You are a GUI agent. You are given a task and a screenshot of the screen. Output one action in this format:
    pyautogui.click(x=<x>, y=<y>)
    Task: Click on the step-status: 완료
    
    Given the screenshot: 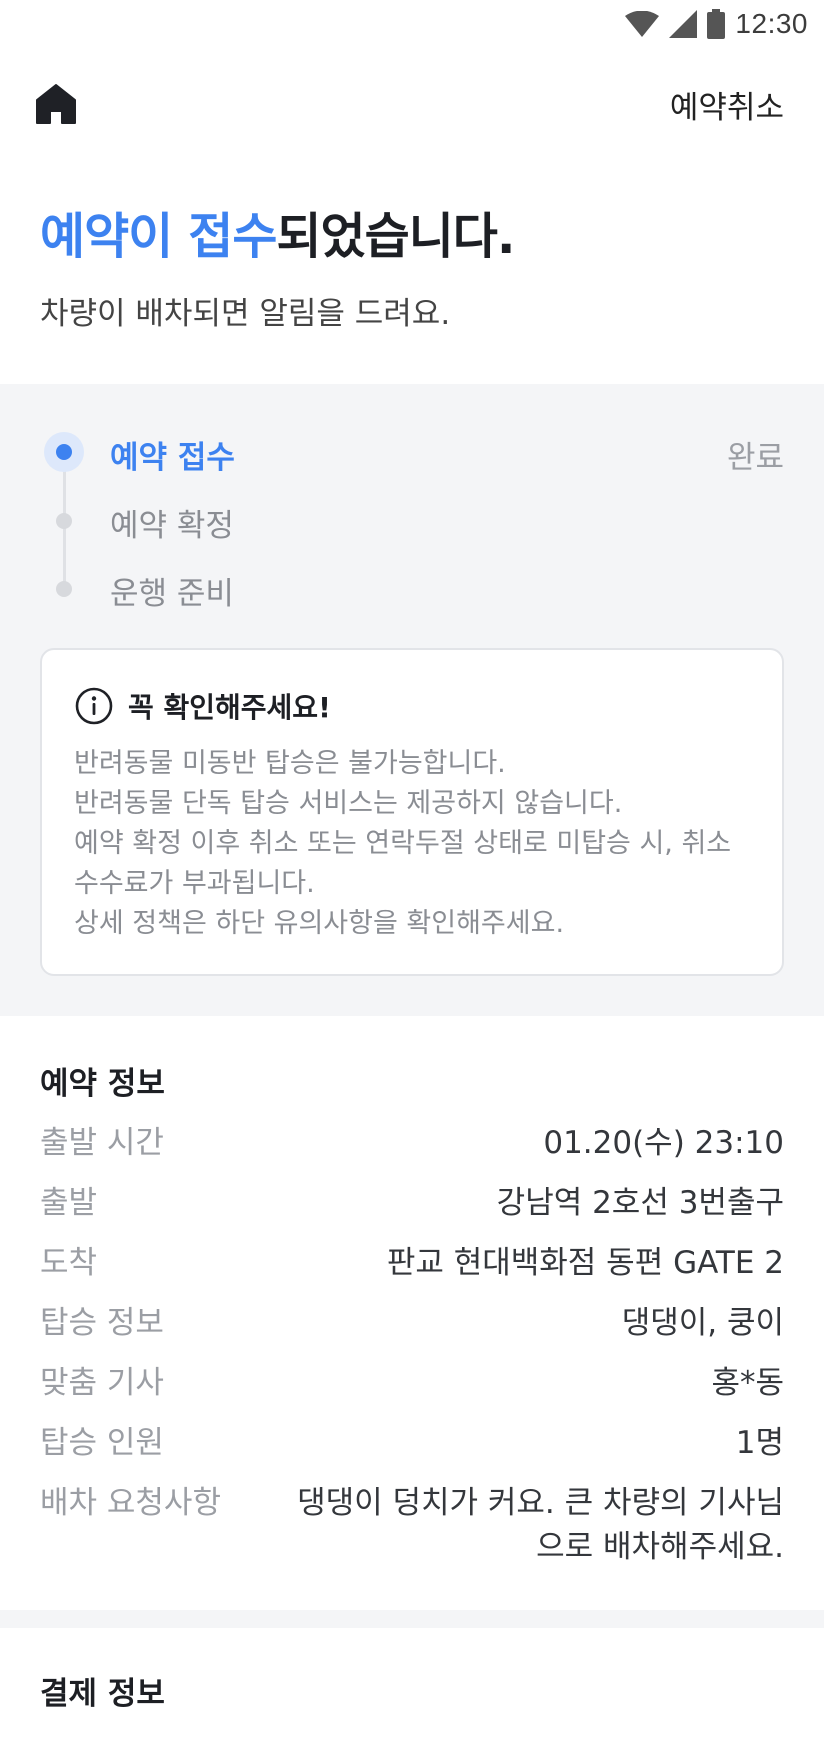 What is the action you would take?
    pyautogui.click(x=755, y=458)
    